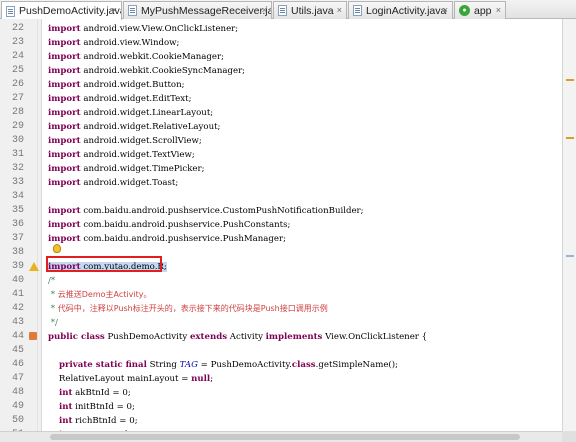 This screenshot has height=442, width=576. I want to click on tab-mypushmessagereceiver: MyPushMessageReceiver.java ×, so click(197, 10).